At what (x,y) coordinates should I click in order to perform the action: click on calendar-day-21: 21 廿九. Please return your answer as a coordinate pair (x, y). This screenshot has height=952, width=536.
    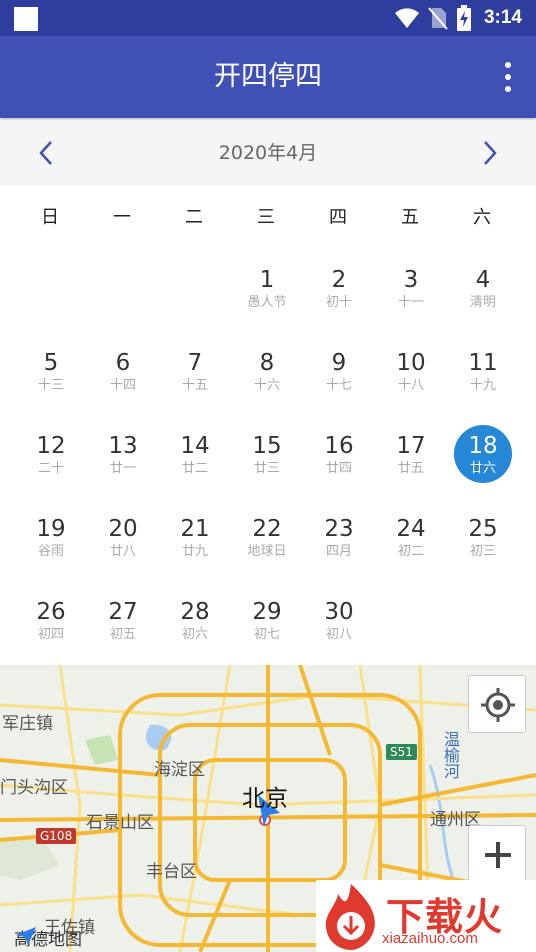
    Looking at the image, I should click on (195, 539).